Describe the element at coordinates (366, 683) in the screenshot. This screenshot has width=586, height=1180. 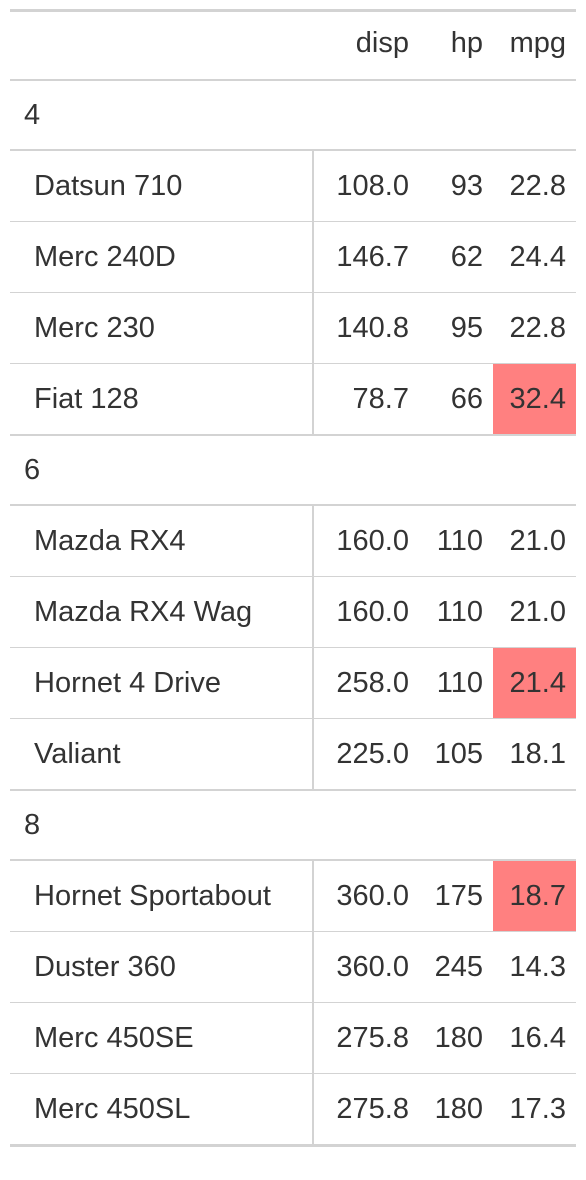
I see `disp-cell: 258.0` at that location.